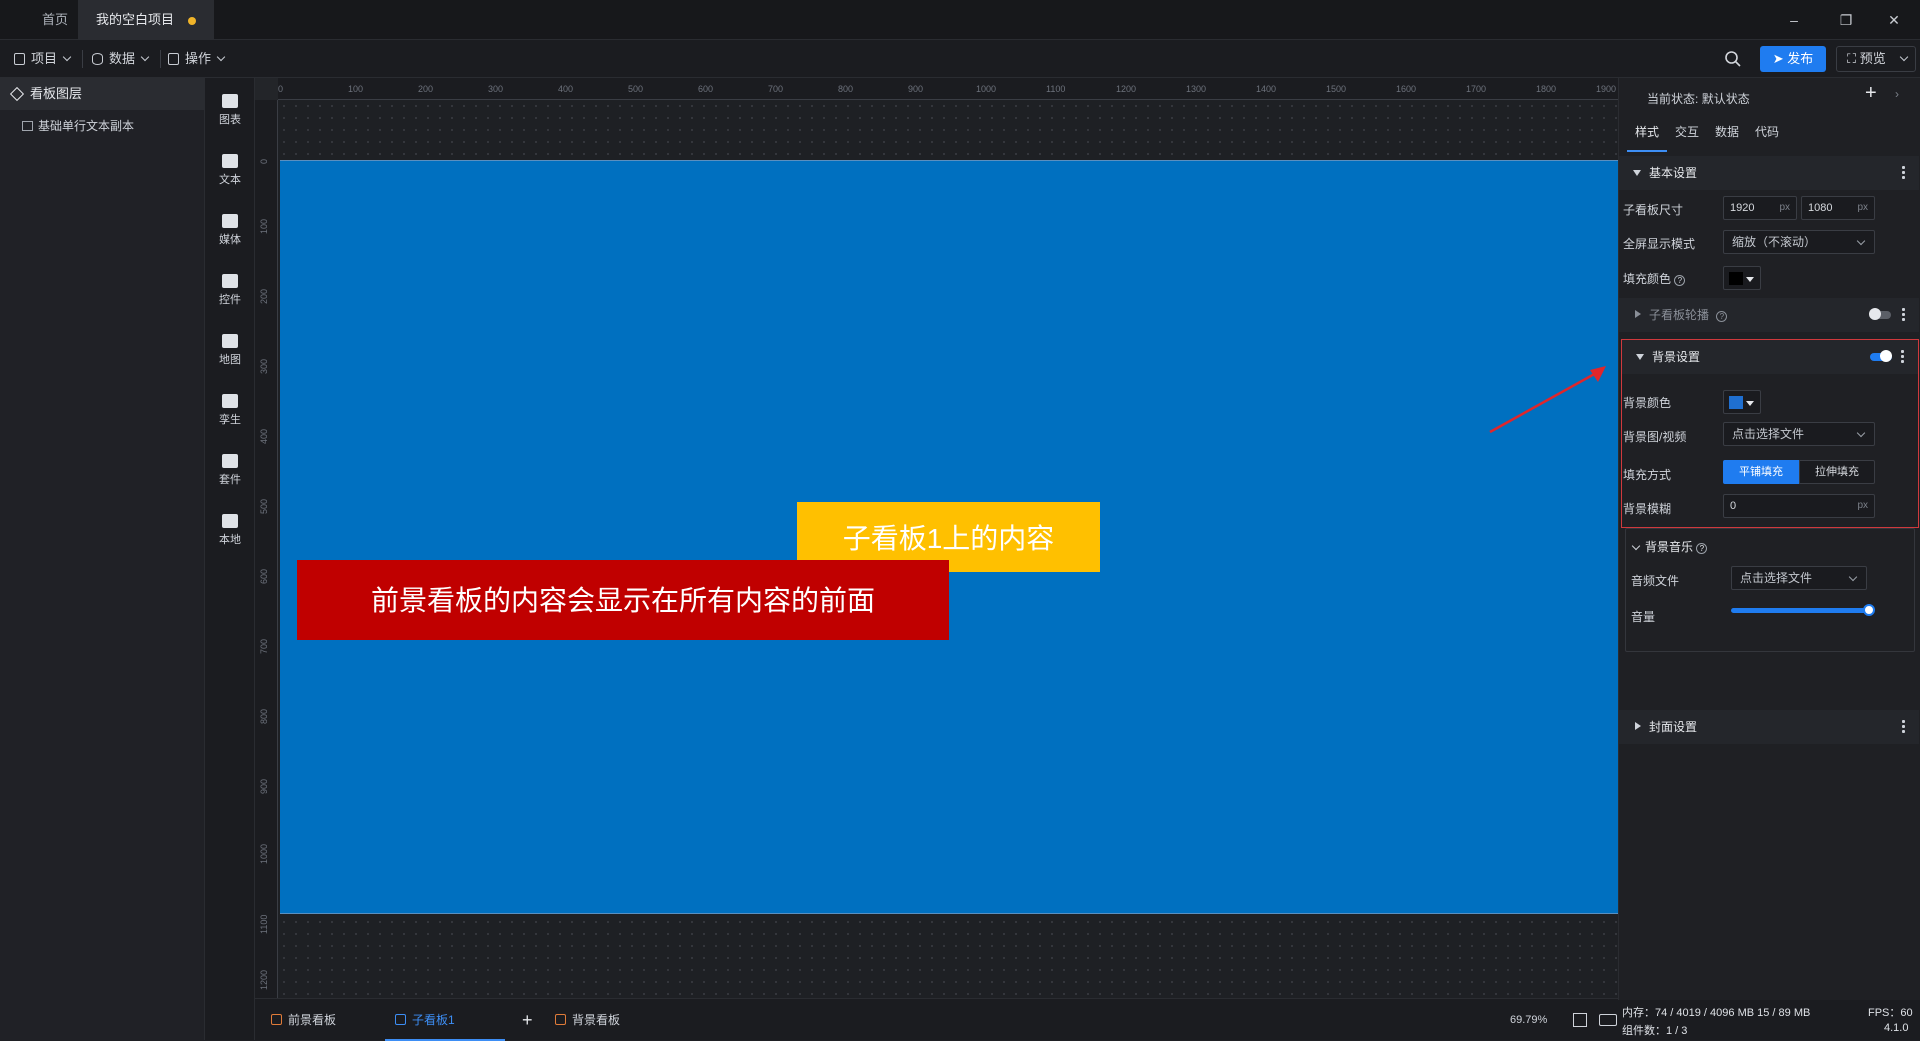 The height and width of the screenshot is (1041, 1920). What do you see at coordinates (527, 1020) in the screenshot?
I see `add-board-button: +` at bounding box center [527, 1020].